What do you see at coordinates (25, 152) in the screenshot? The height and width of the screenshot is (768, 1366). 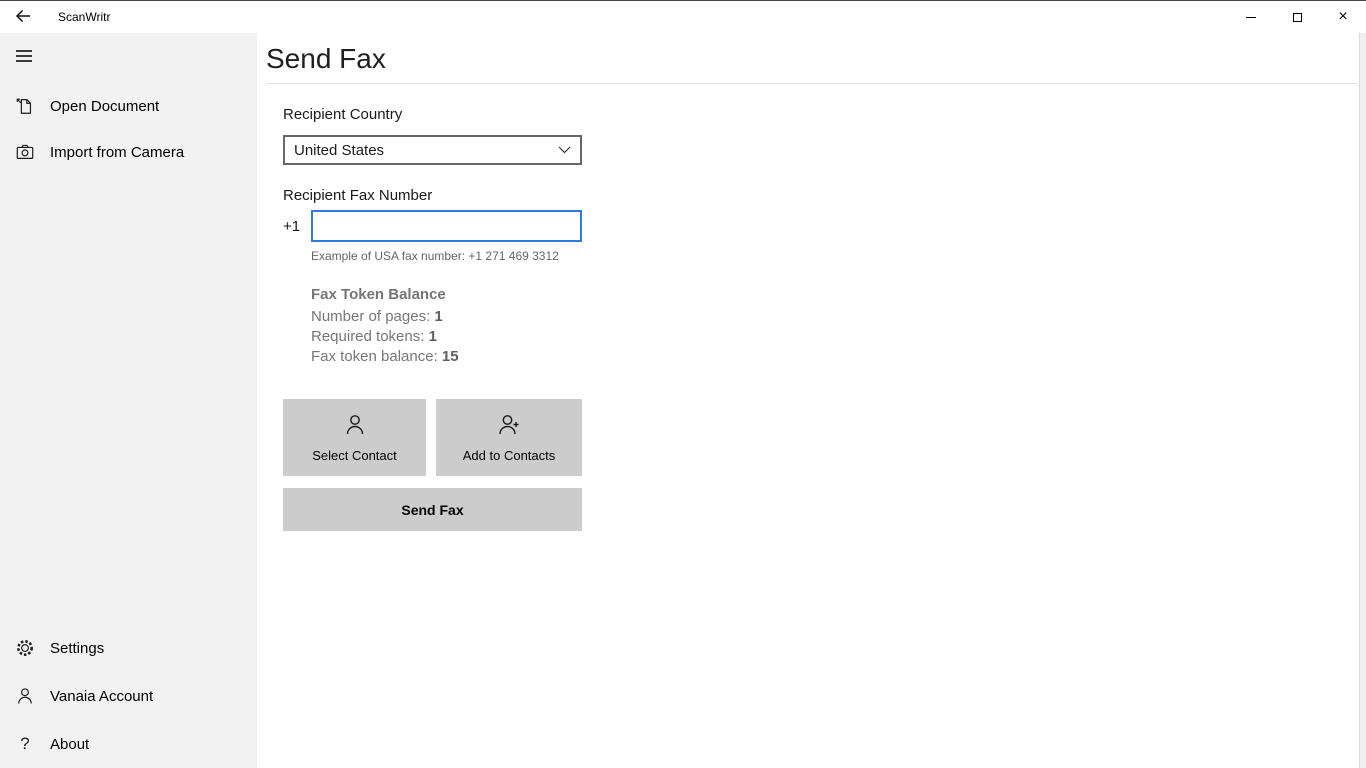 I see `camera-icon` at bounding box center [25, 152].